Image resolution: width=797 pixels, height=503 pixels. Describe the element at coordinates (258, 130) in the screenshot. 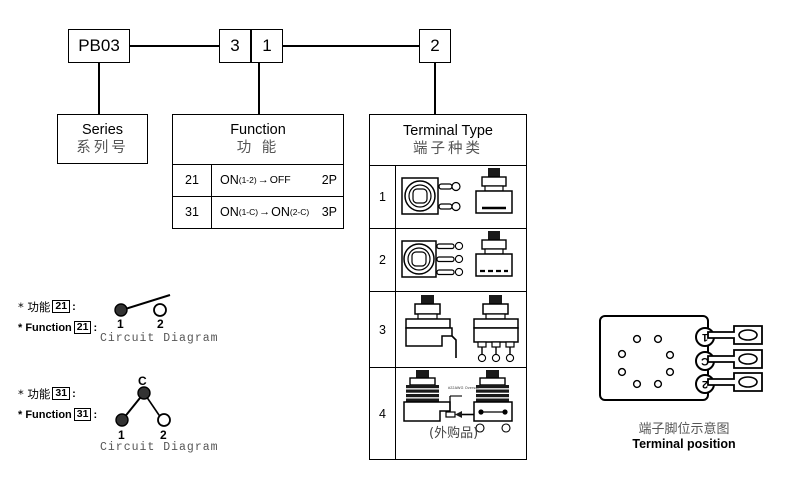

I see `function-block-title-en: Function` at that location.